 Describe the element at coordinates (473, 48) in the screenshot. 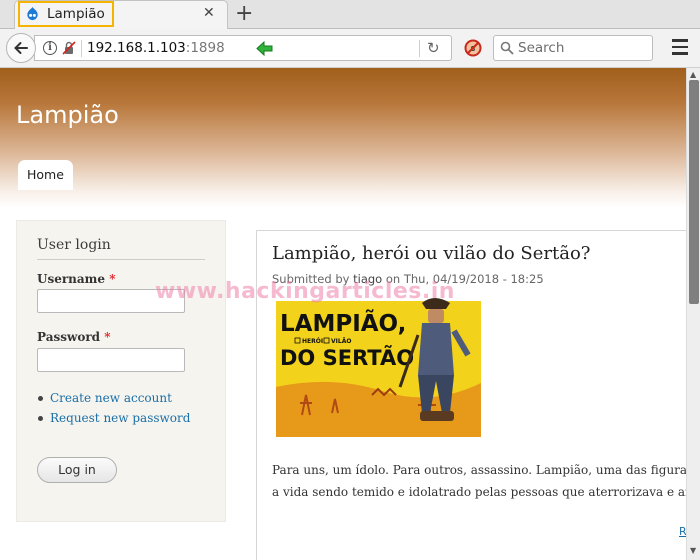

I see `noscript-icon: S` at that location.